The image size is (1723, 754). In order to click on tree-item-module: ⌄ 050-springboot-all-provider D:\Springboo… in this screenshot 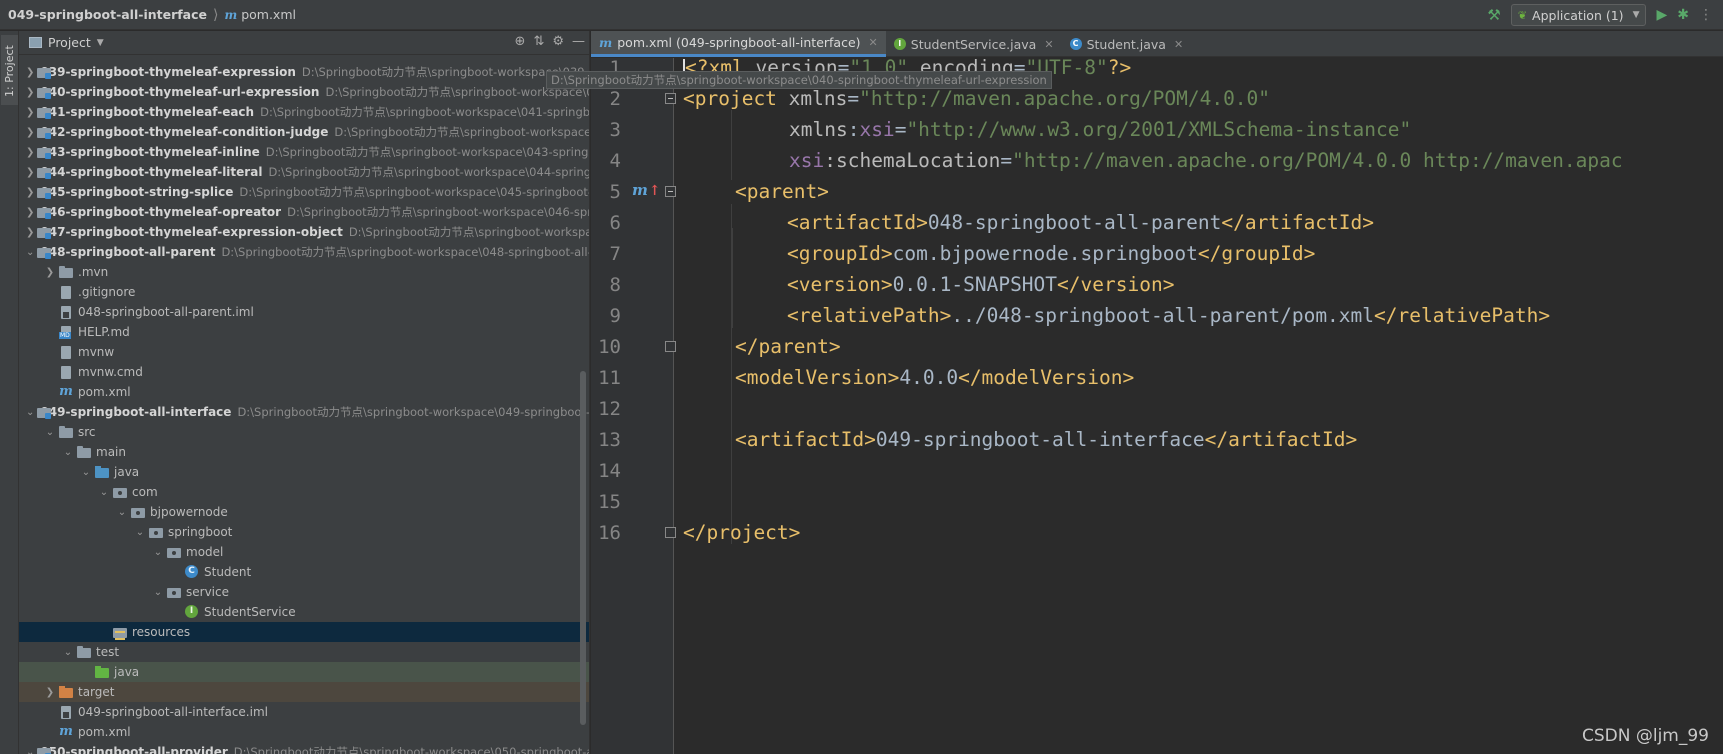, I will do `click(304, 748)`.